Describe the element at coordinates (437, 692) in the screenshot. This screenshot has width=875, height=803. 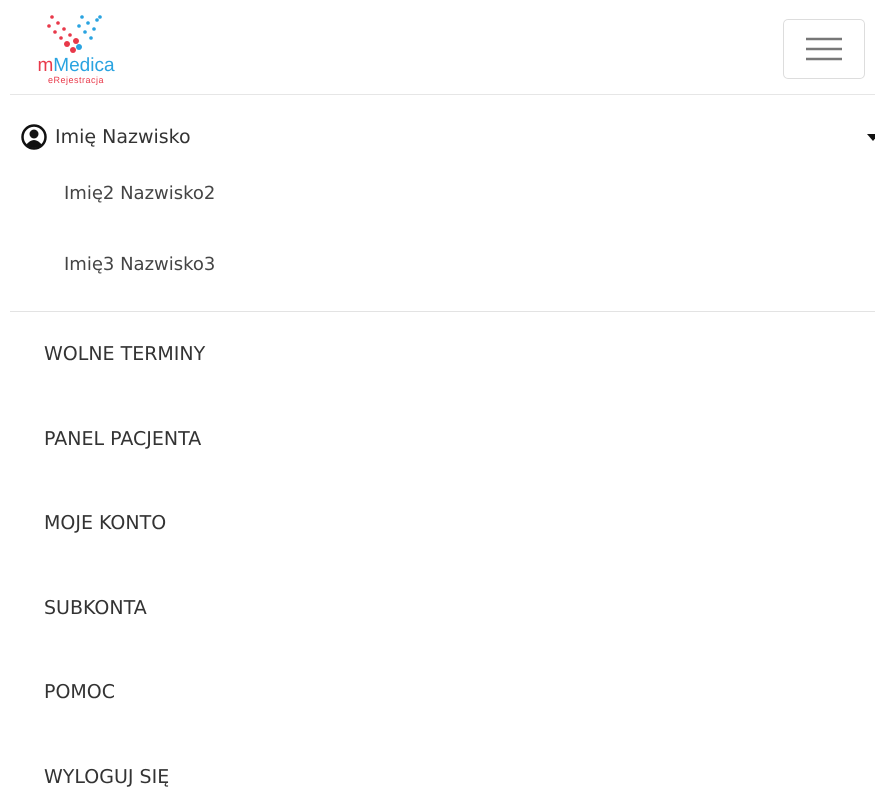
I see `nav-link: POMOC` at that location.